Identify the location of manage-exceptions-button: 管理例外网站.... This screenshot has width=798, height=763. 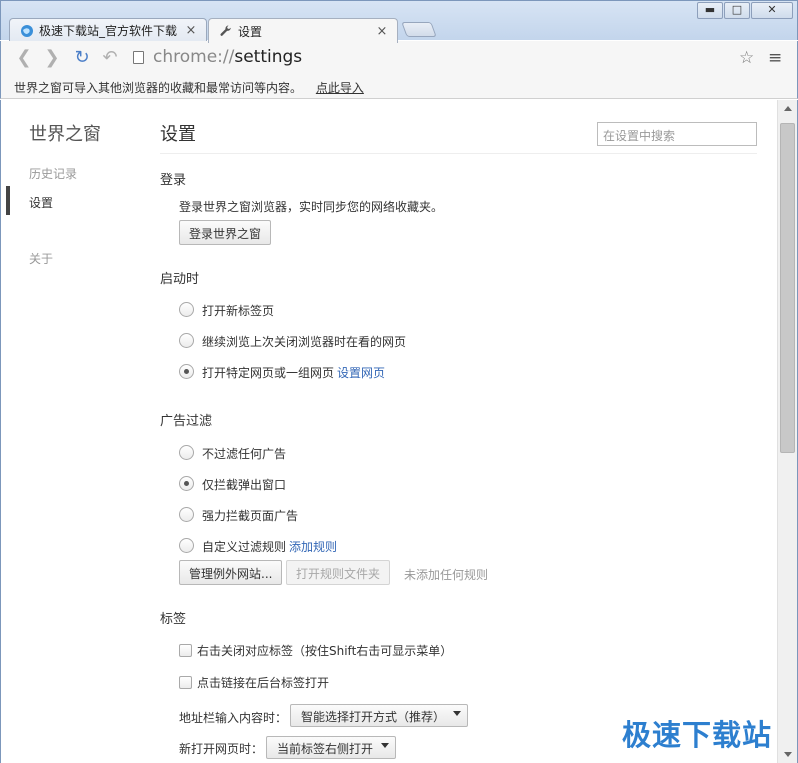
(231, 572).